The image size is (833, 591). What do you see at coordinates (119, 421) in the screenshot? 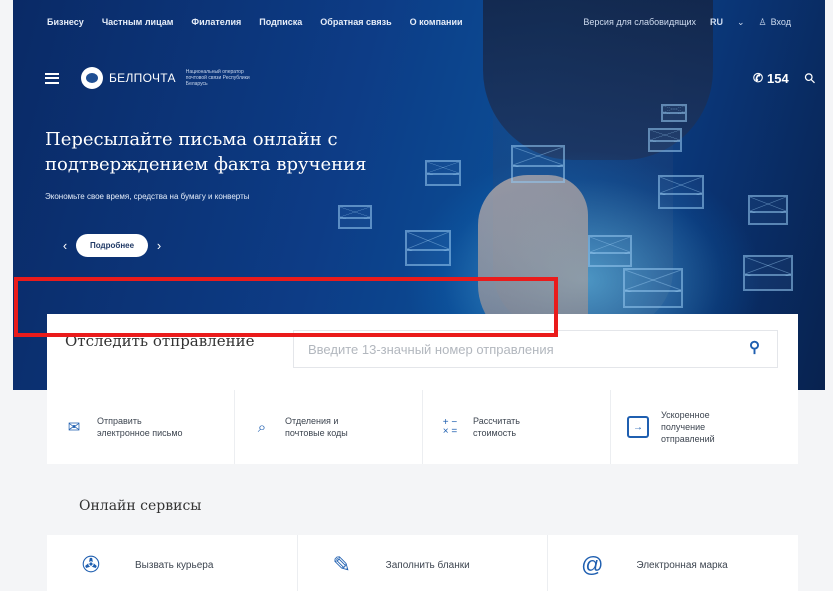
I see `quick-label-line: Отправить` at bounding box center [119, 421].